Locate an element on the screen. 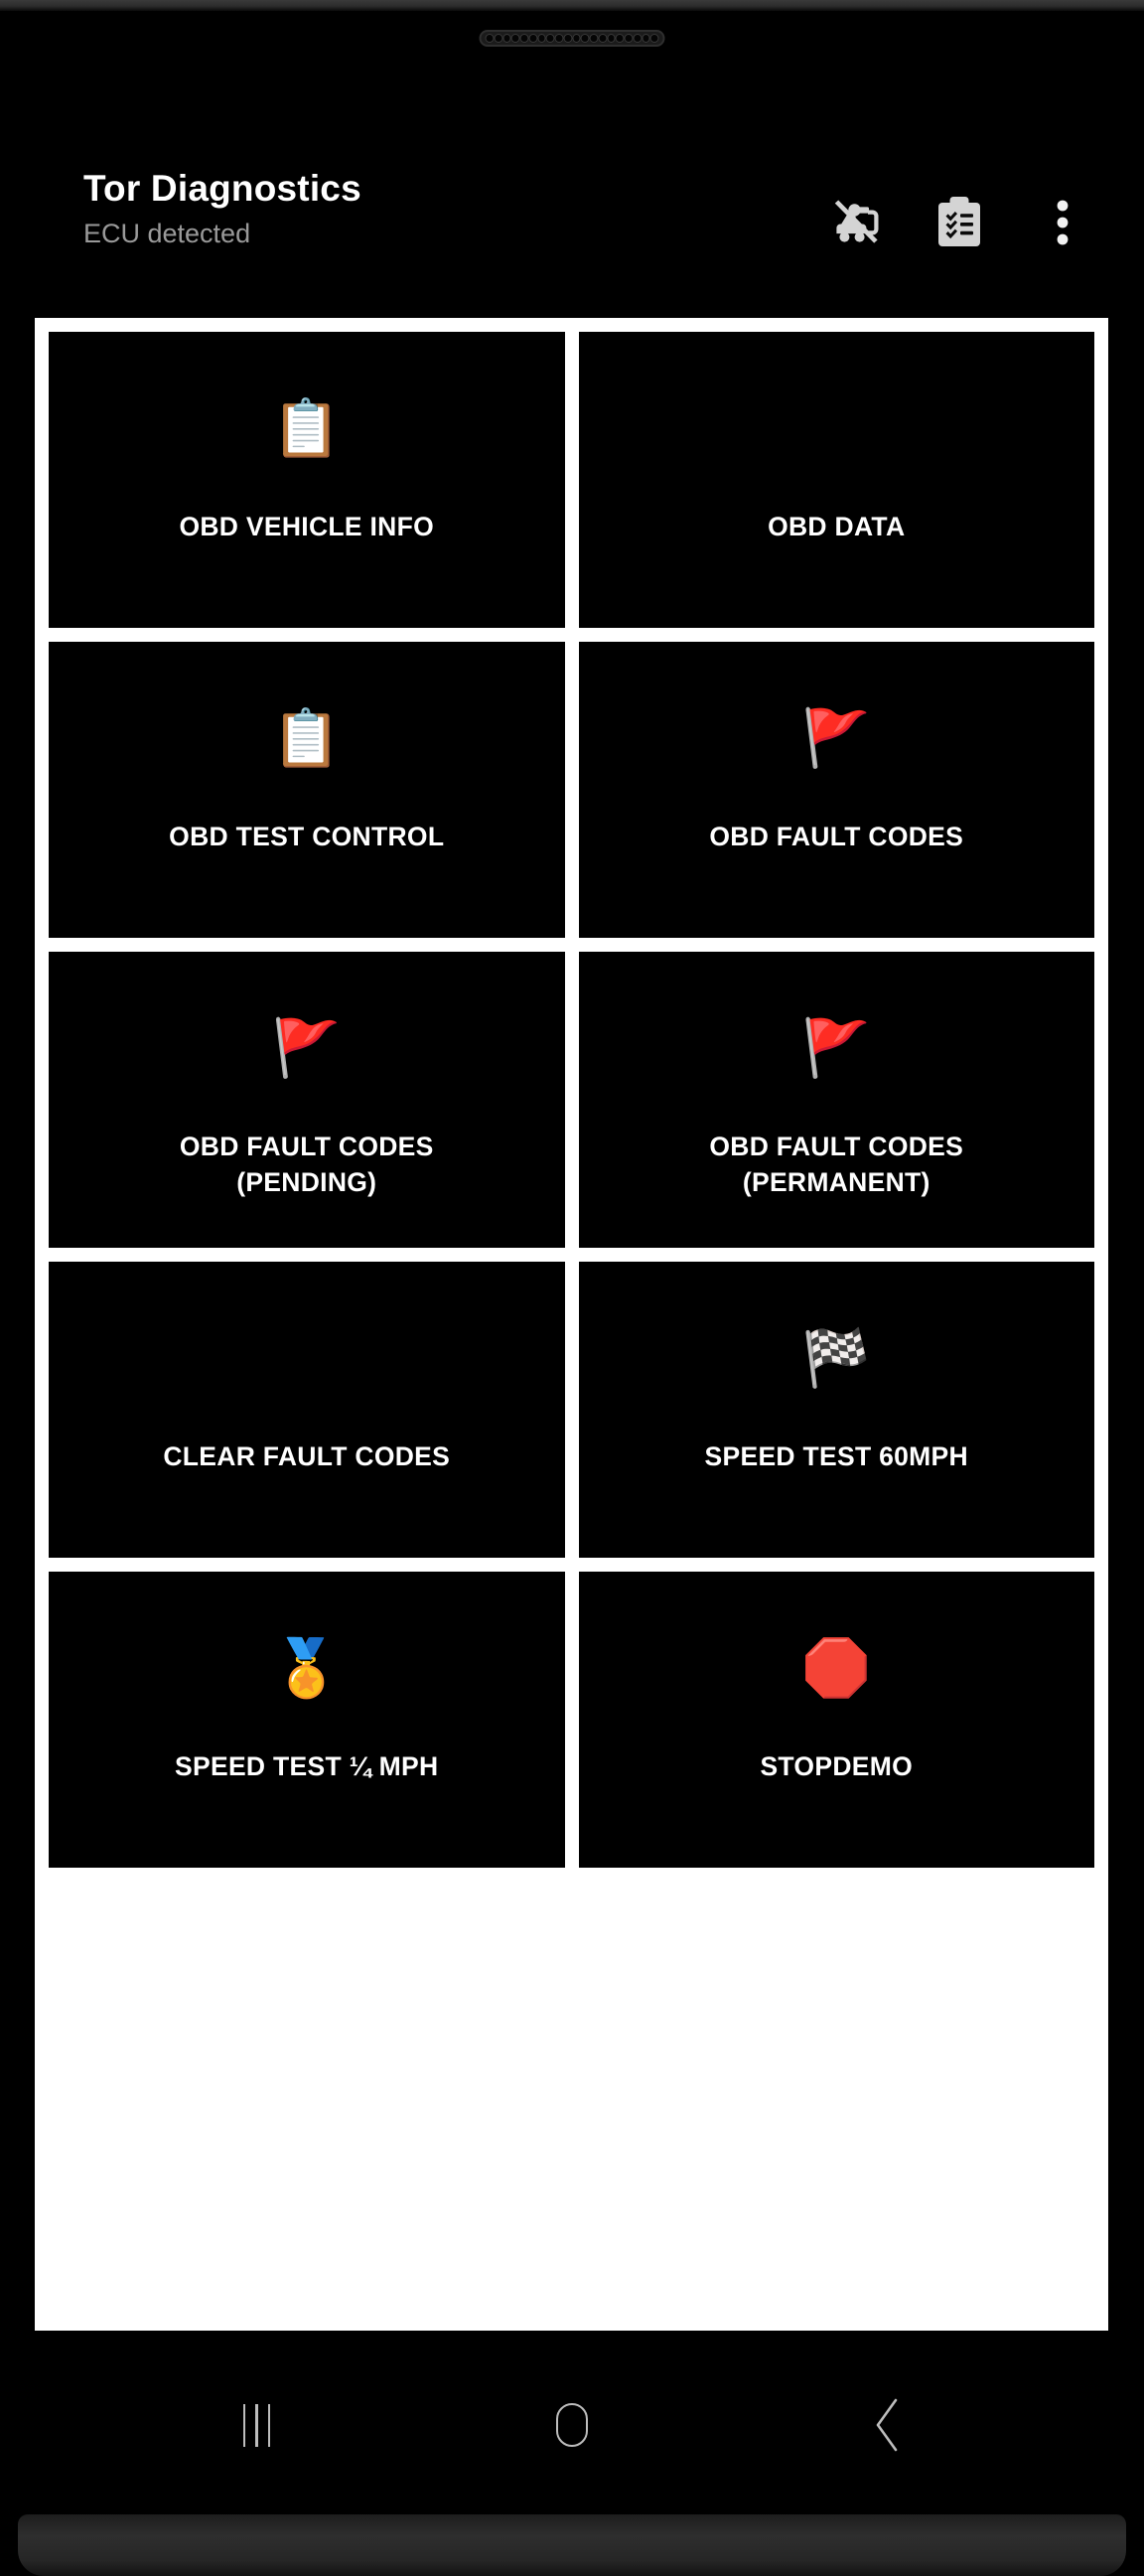 This screenshot has width=1144, height=2576. system-navigation-bar is located at coordinates (572, 2425).